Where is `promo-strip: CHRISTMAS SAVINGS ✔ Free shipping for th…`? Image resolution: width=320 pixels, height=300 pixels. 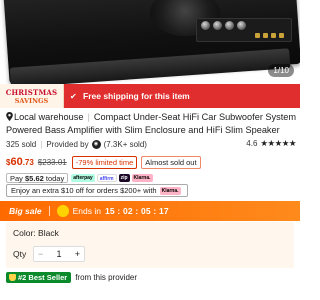 promo-strip: CHRISTMAS SAVINGS ✔ Free shipping for th… is located at coordinates (150, 96).